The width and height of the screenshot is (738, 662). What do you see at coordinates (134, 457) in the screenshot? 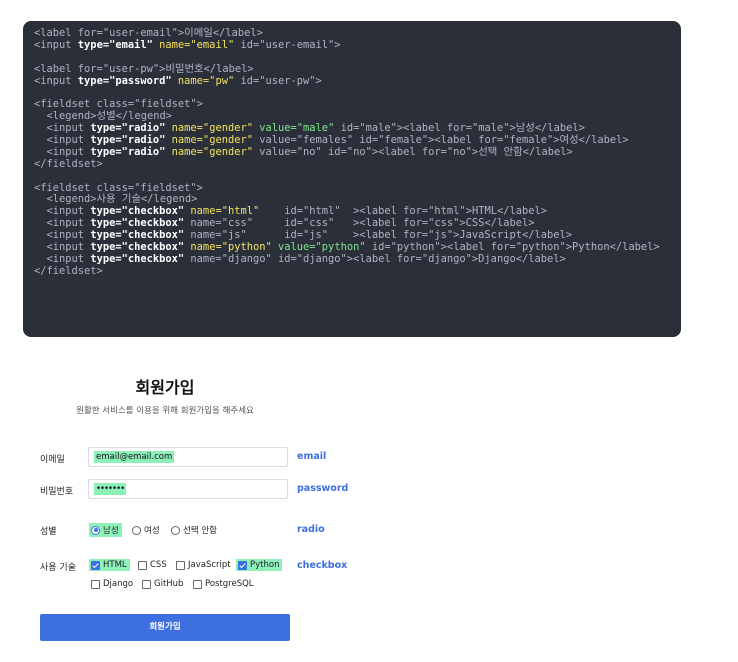
I see `email-value: email@email.com` at bounding box center [134, 457].